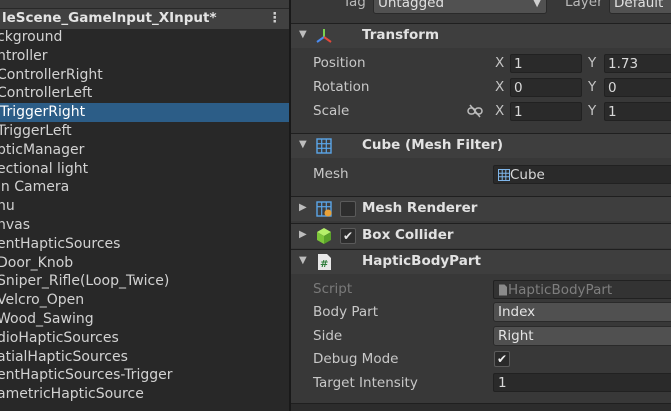 This screenshot has height=411, width=671. I want to click on csharp-script-icon: #, so click(324, 262).